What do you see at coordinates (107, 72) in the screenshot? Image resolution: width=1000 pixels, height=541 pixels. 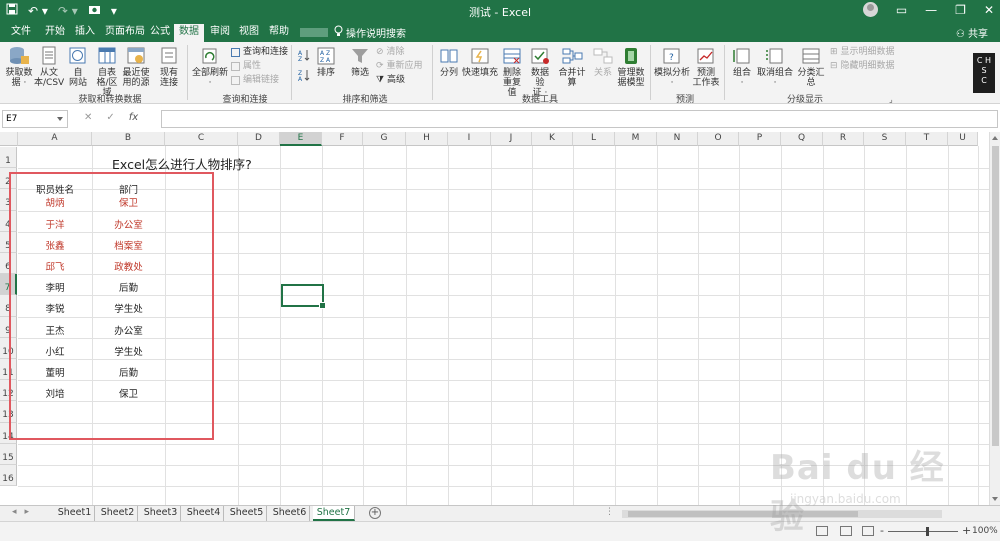 I see `from-table-button: 自表 格/区域` at bounding box center [107, 72].